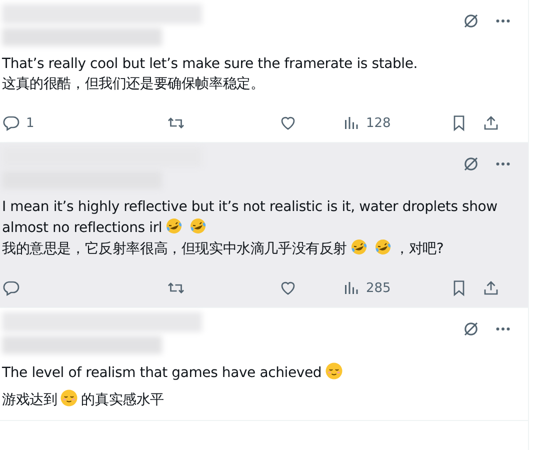  Describe the element at coordinates (162, 373) in the screenshot. I see `reply-text: The level of realism that games have achieved` at that location.